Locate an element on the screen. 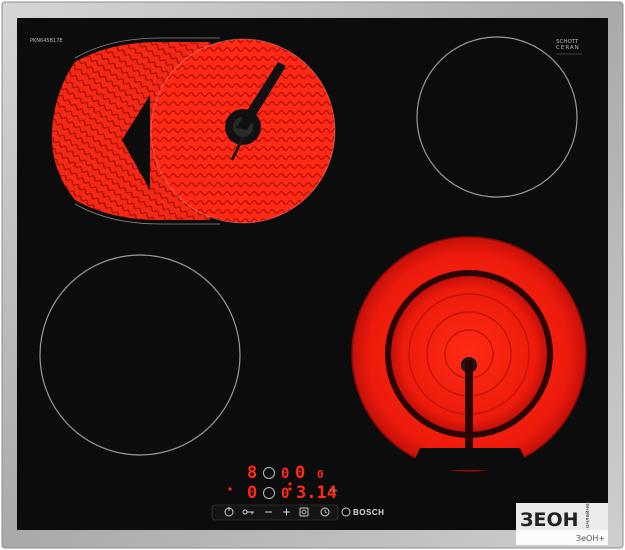 The width and height of the screenshot is (625, 550). display-row2-zone-a: 0 is located at coordinates (252, 493).